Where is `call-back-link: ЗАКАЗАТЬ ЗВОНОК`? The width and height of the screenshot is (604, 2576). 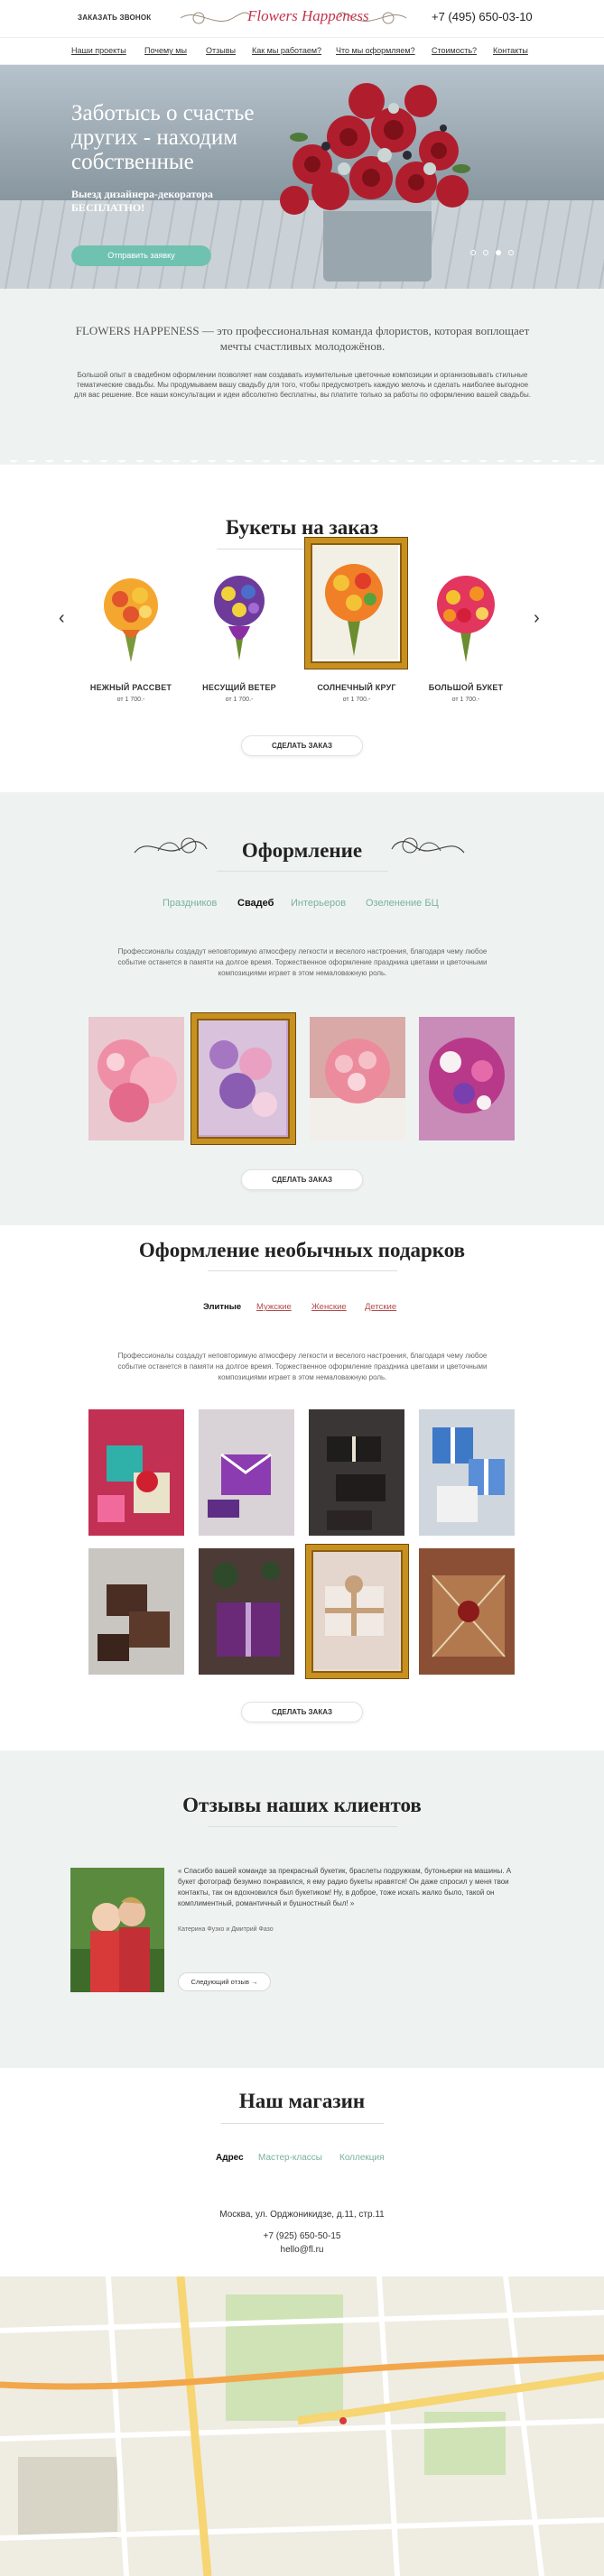
call-back-link: ЗАКАЗАТЬ ЗВОНОК is located at coordinates (114, 18).